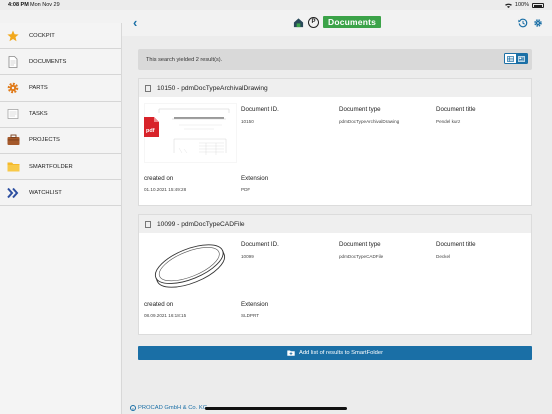  Describe the element at coordinates (184, 60) in the screenshot. I see `result-summary-text: This search yielded 2 result(s).` at that location.